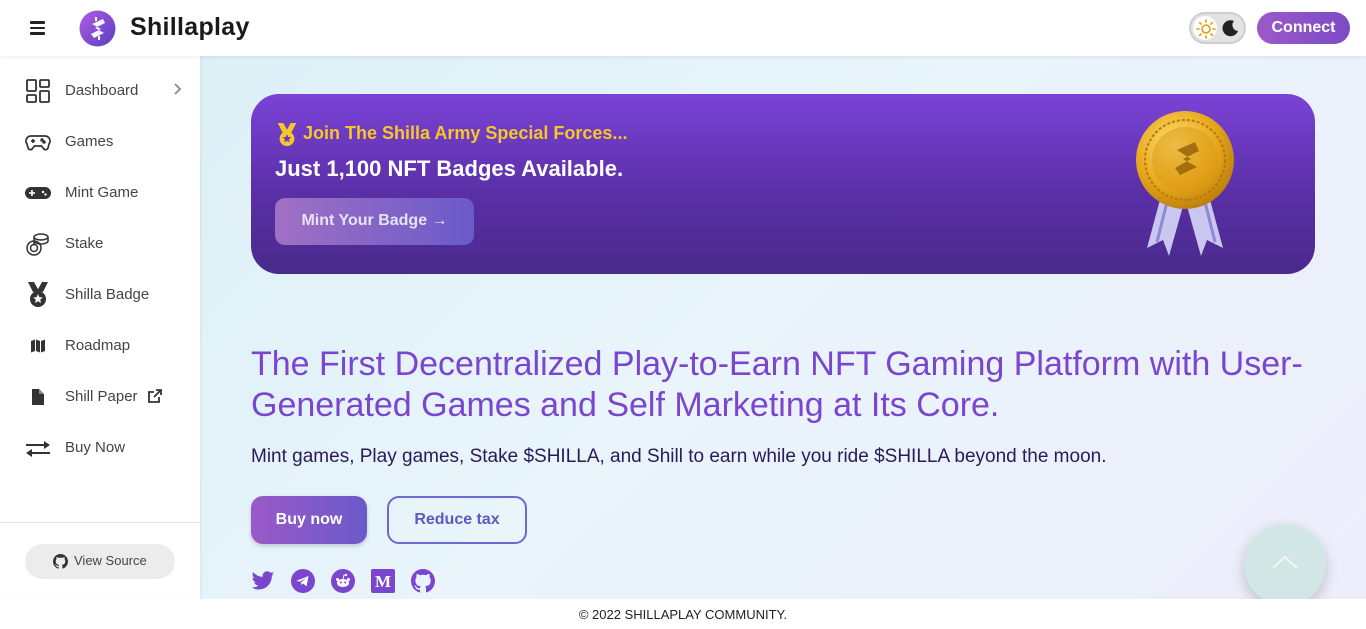 The image size is (1366, 629). What do you see at coordinates (84, 243) in the screenshot?
I see `sidebar-item-label: Stake` at bounding box center [84, 243].